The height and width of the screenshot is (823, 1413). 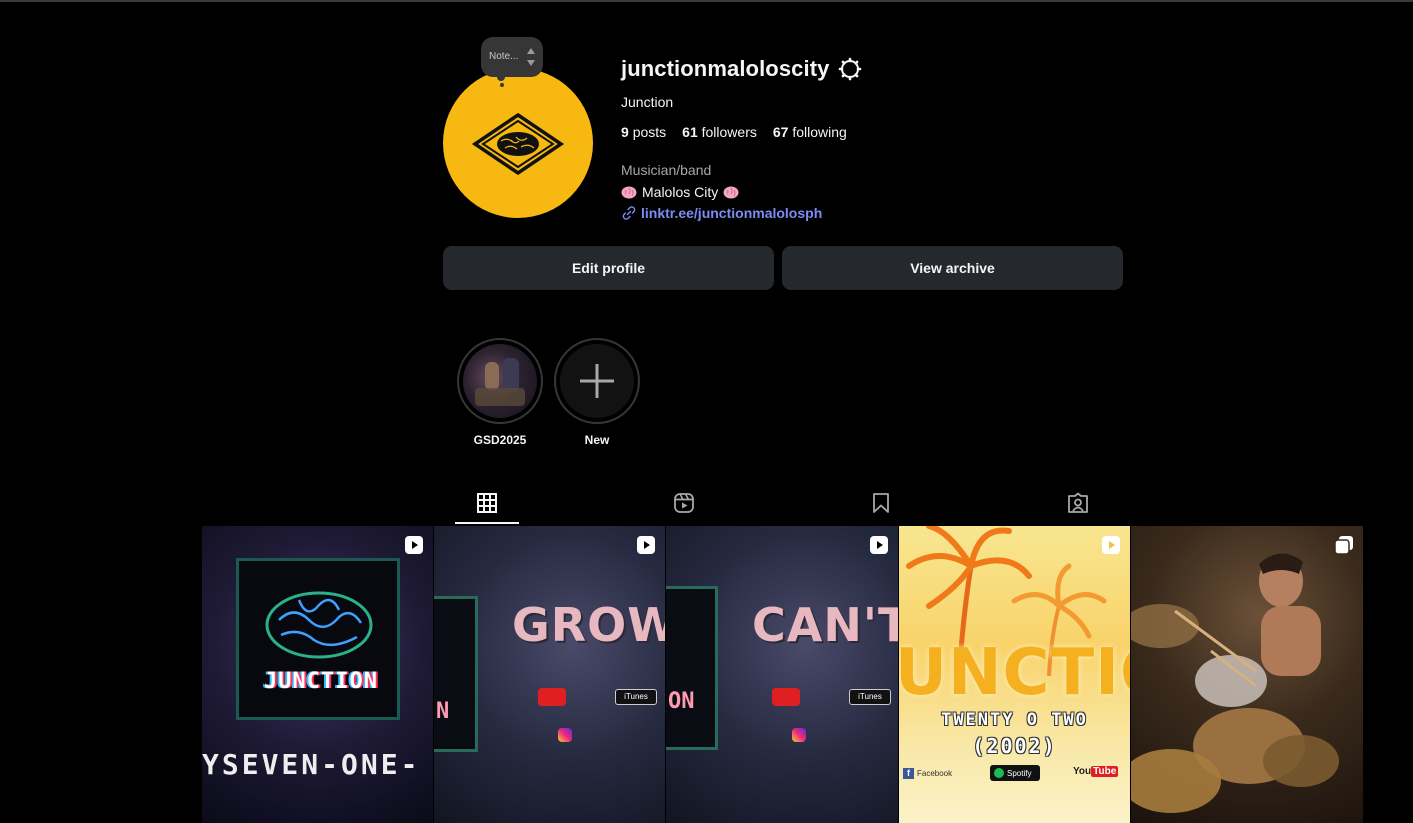 What do you see at coordinates (1344, 545) in the screenshot?
I see `carousel-icon` at bounding box center [1344, 545].